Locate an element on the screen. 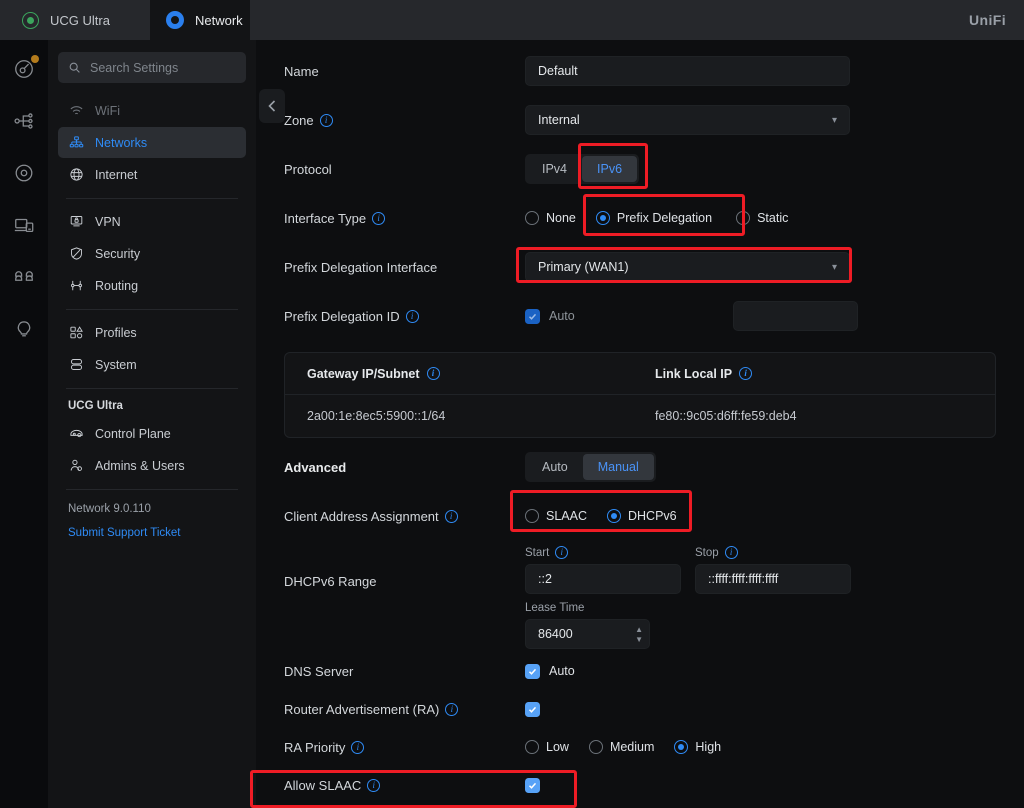 The height and width of the screenshot is (808, 1024). search-settings-input: Search Settings is located at coordinates (152, 67).